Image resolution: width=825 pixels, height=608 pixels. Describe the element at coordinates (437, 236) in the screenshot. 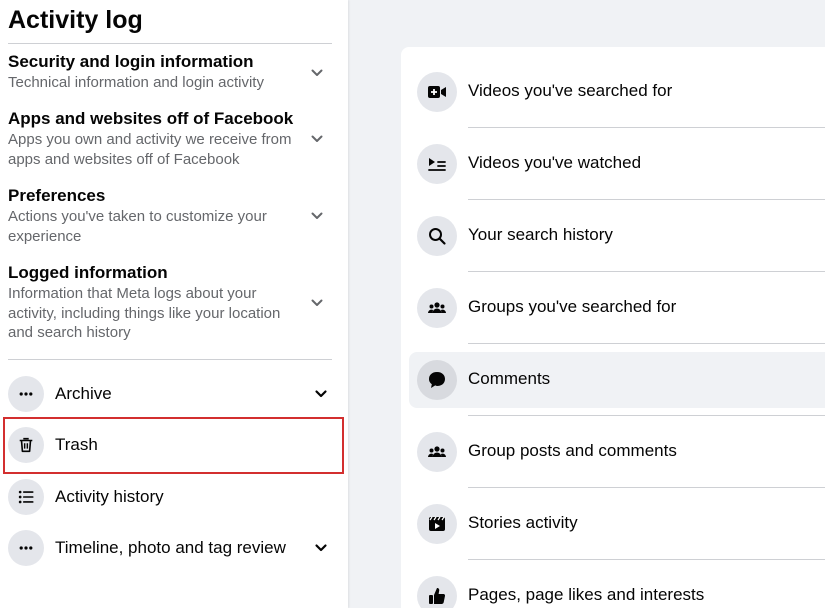

I see `search-icon` at that location.